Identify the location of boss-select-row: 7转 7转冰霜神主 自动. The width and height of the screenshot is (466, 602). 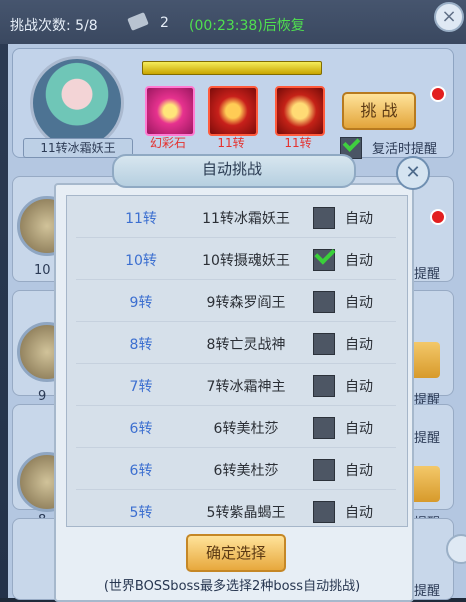
(236, 385).